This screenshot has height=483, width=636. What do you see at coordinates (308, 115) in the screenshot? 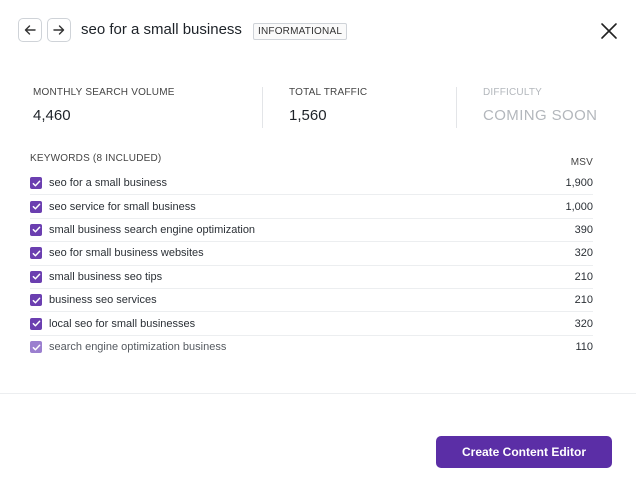
I see `stat-value: 1,560` at bounding box center [308, 115].